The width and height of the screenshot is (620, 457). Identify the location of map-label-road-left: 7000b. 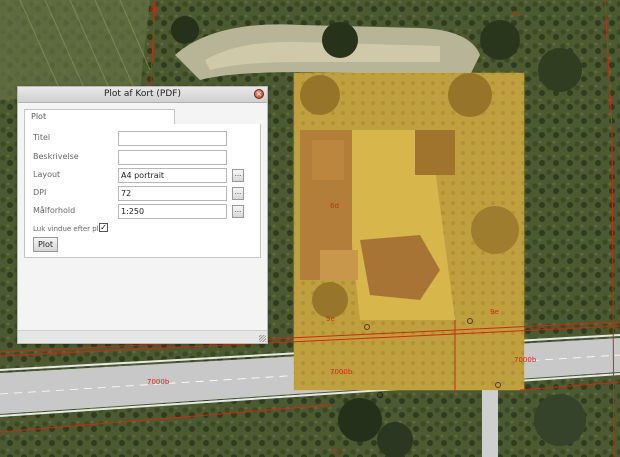
(158, 382).